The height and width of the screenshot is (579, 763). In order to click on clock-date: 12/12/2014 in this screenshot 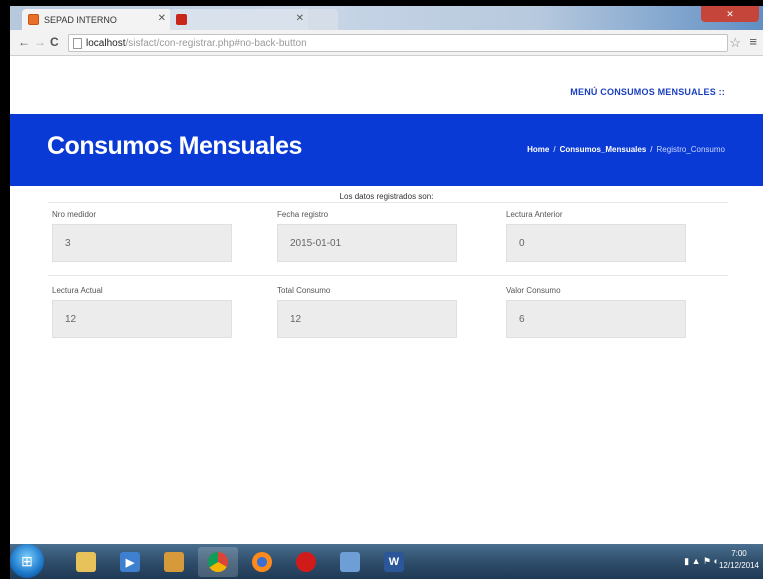, I will do `click(738, 565)`.